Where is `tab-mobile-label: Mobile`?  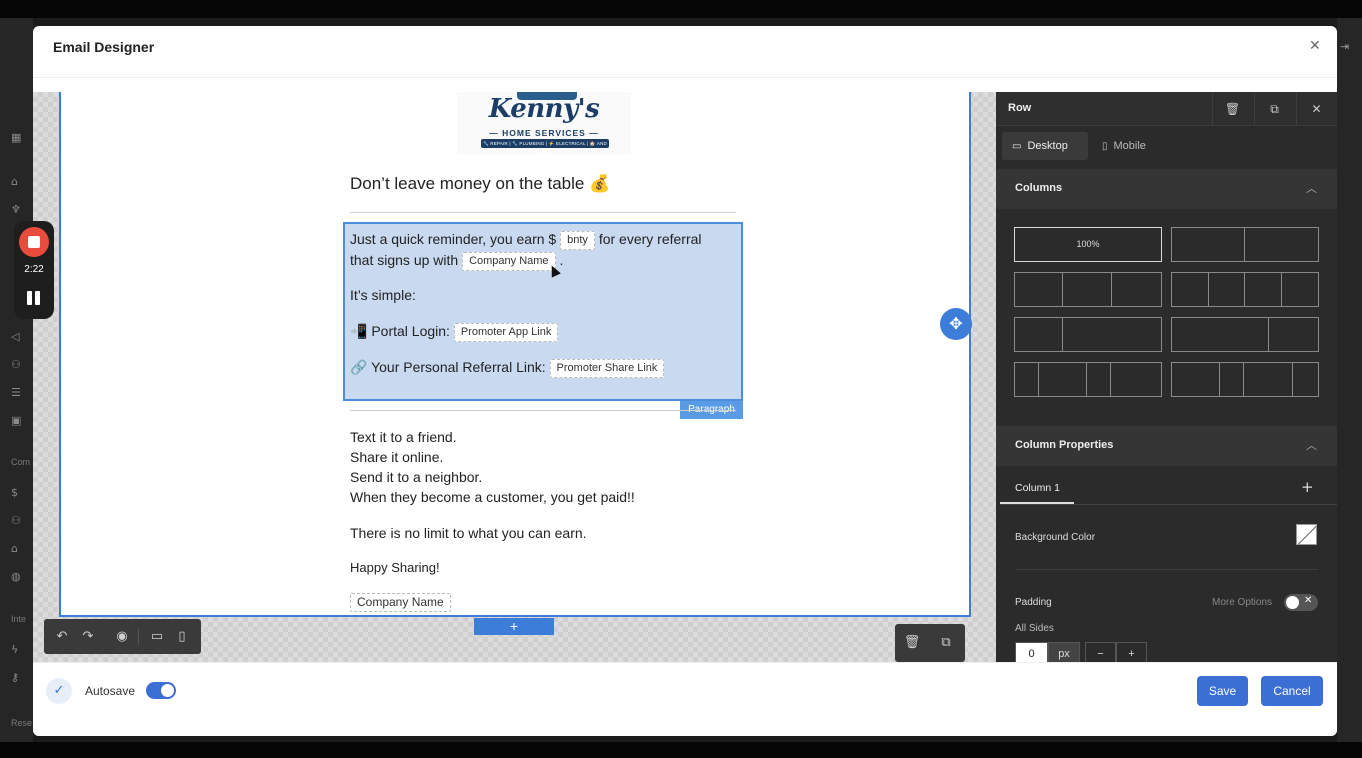 tab-mobile-label: Mobile is located at coordinates (1129, 146).